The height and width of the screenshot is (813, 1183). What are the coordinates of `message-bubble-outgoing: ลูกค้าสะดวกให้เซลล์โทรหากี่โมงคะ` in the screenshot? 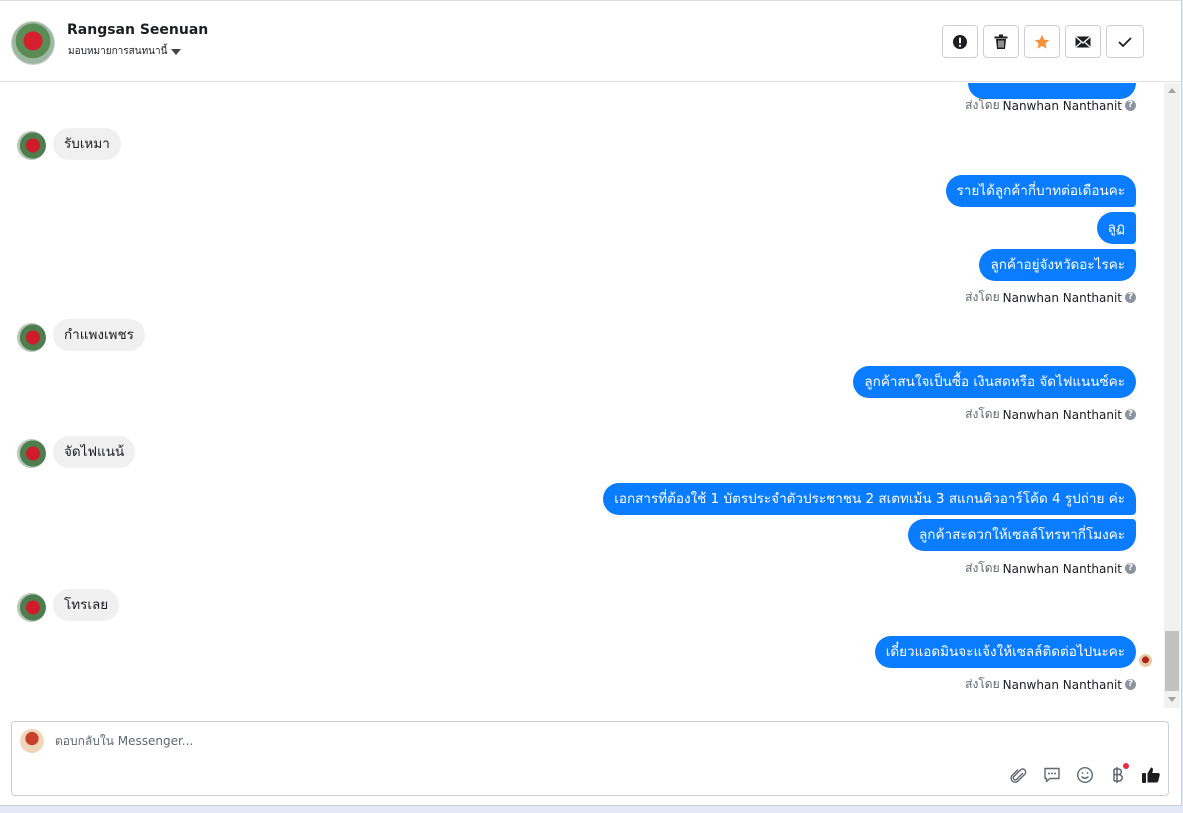 It's located at (1022, 535).